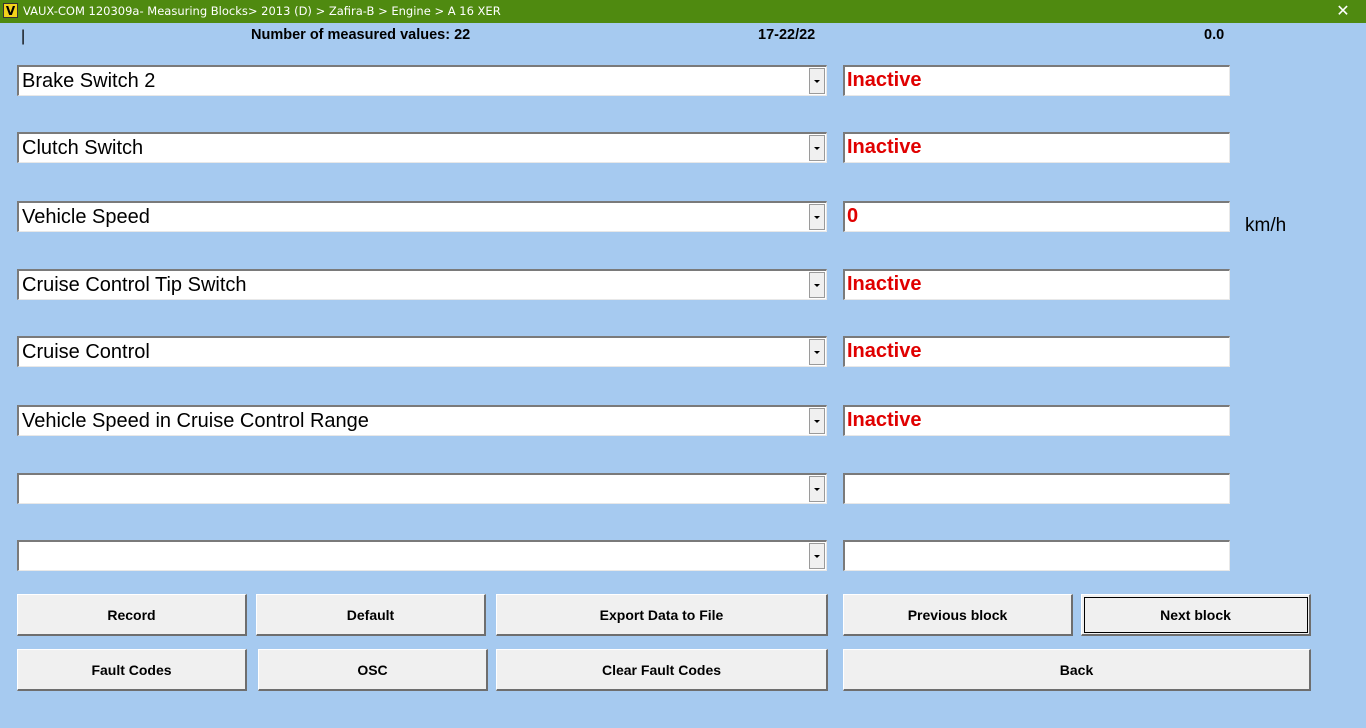 The width and height of the screenshot is (1366, 728). I want to click on parameter-select: Vehicle Speed in Cruise Control Range, so click(422, 420).